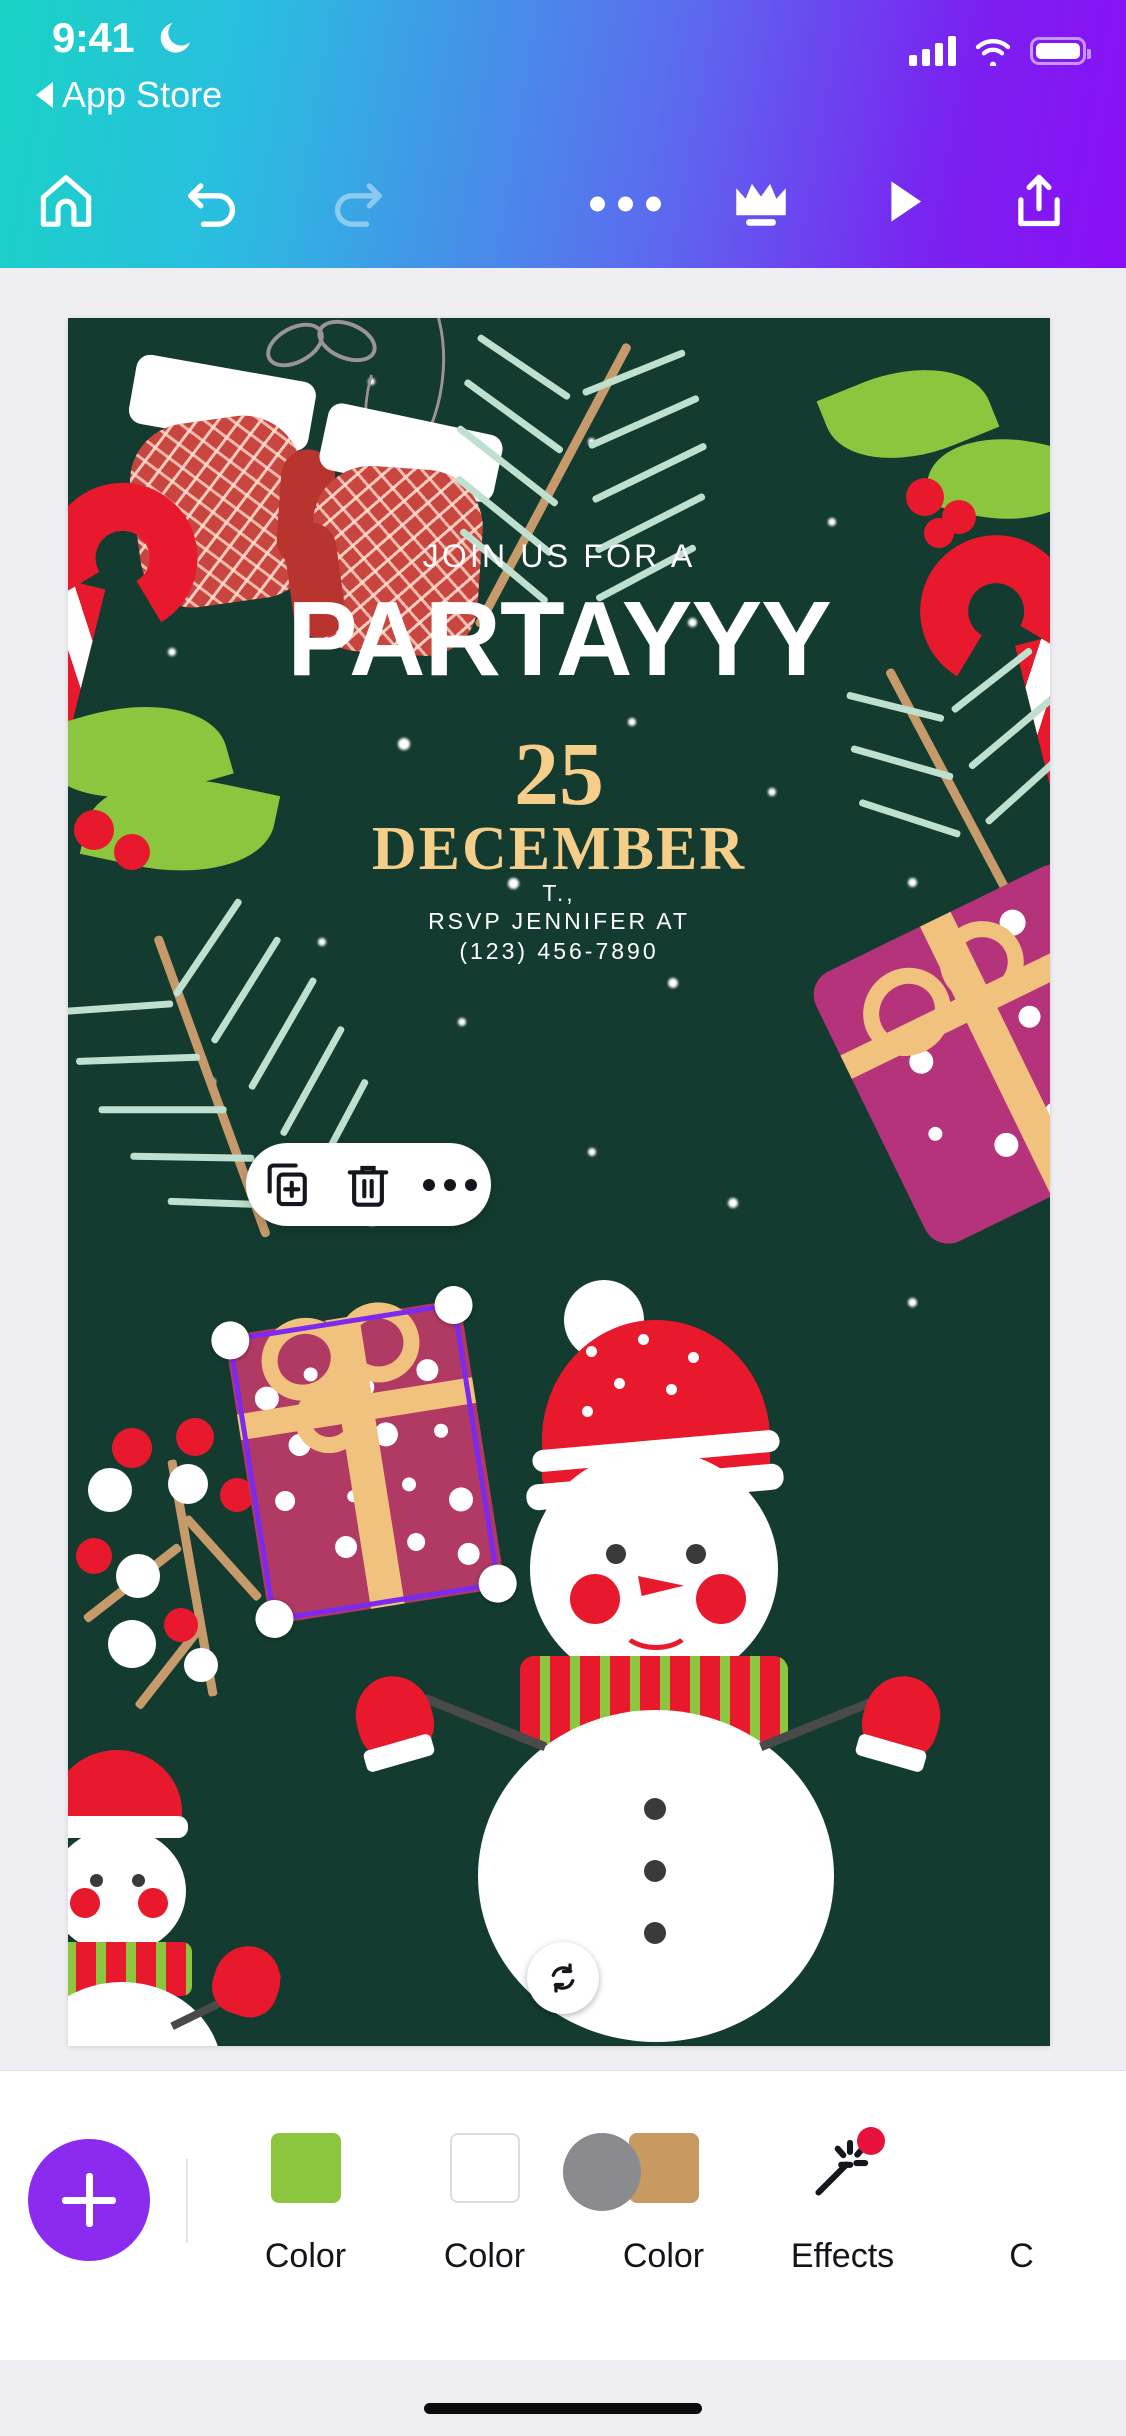  What do you see at coordinates (364, 1462) in the screenshot?
I see `selection-frame` at bounding box center [364, 1462].